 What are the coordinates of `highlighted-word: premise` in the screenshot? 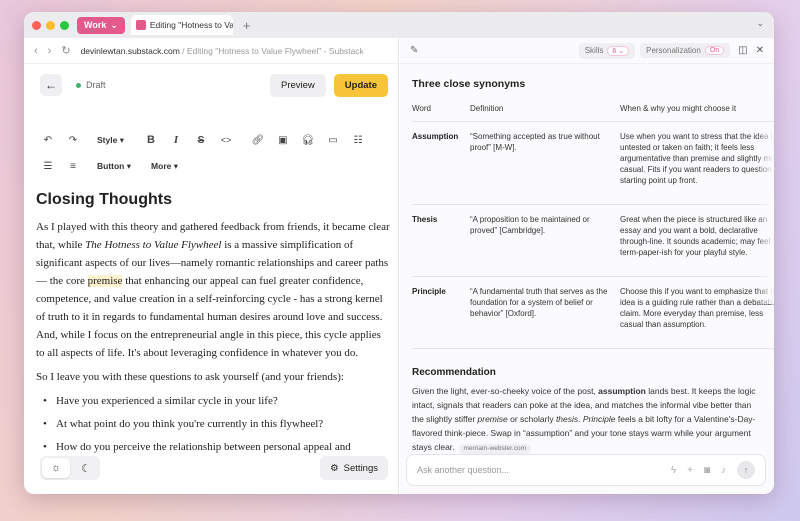 It's located at (105, 281).